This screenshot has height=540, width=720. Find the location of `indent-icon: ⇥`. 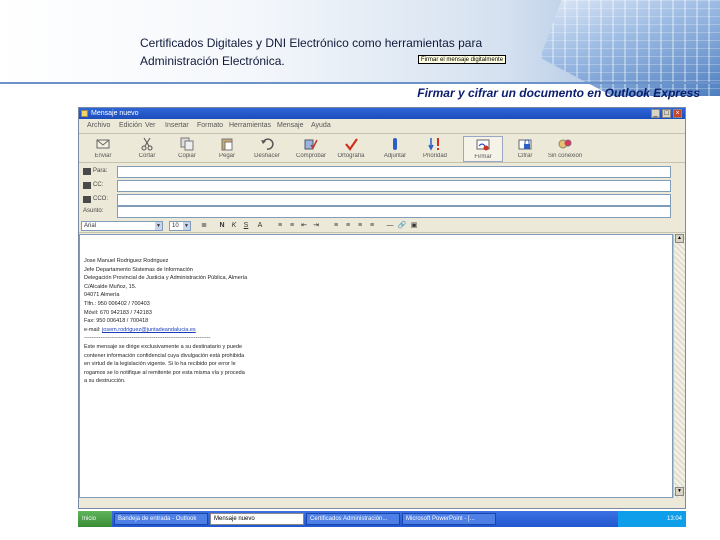

indent-icon: ⇥ is located at coordinates (316, 226).